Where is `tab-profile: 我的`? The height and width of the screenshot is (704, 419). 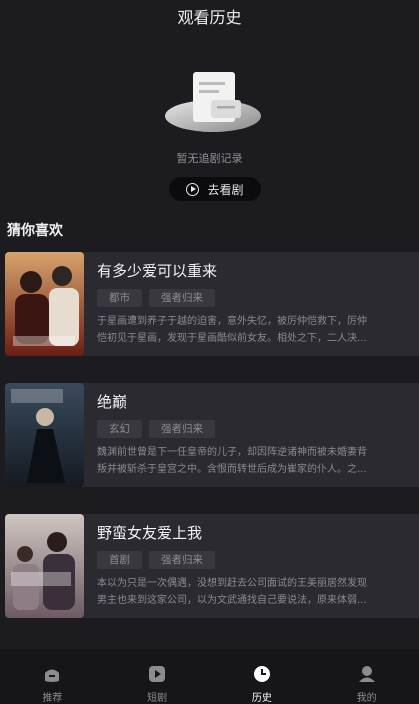
tab-profile: 我的 is located at coordinates (366, 676).